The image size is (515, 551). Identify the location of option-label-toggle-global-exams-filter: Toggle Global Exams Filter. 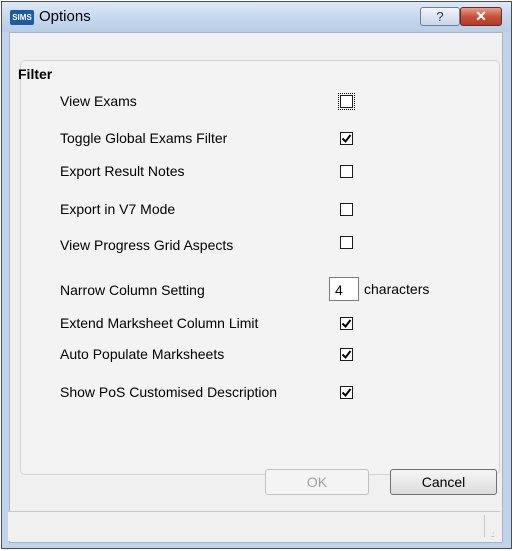
(144, 138).